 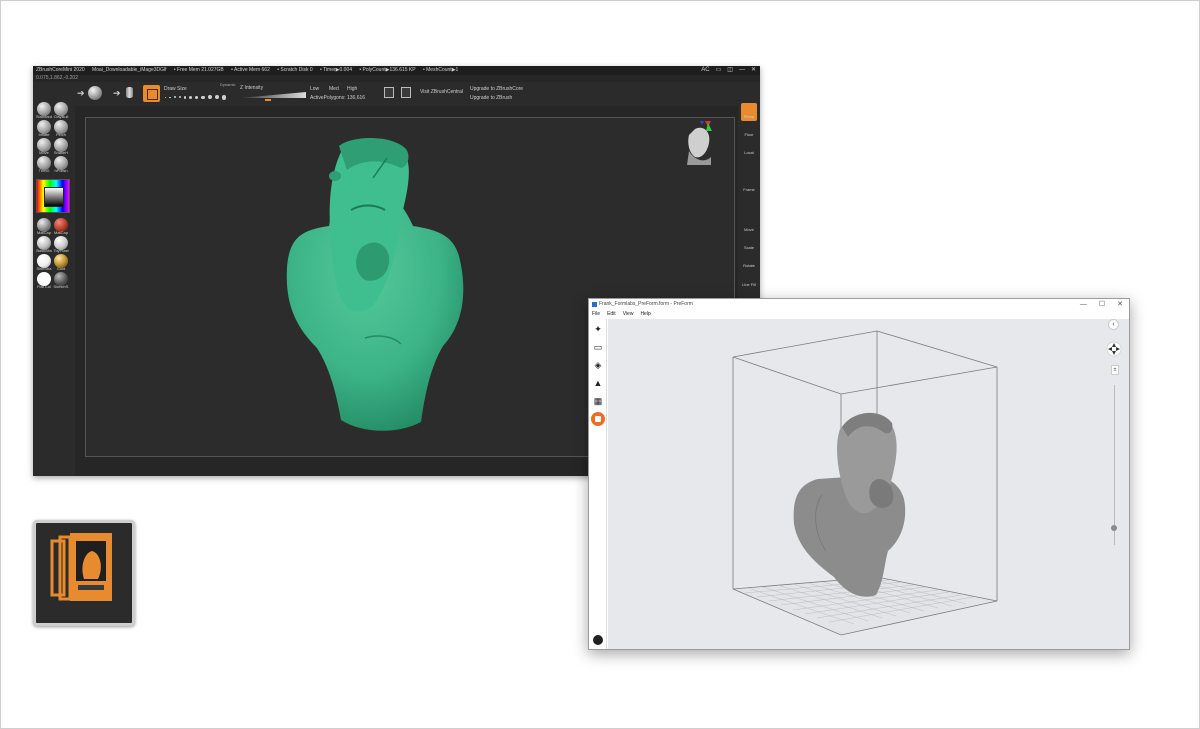 What do you see at coordinates (749, 189) in the screenshot?
I see `right-shelf-label: Frame` at bounding box center [749, 189].